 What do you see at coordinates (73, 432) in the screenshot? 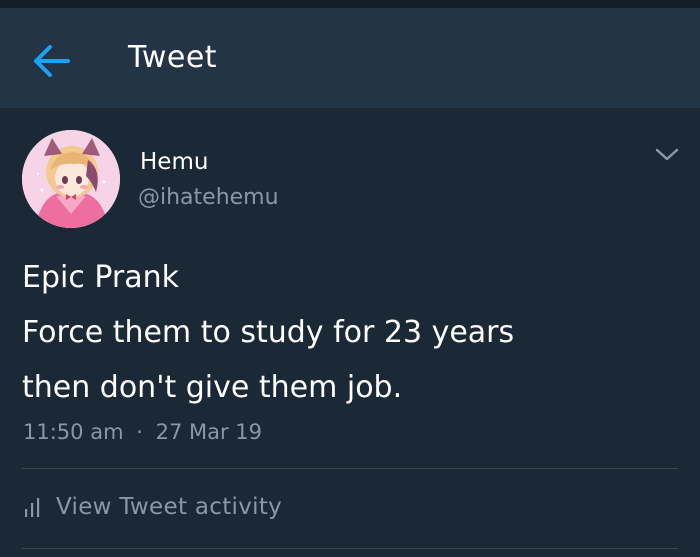
I see `tweet-time: 11:50 am` at bounding box center [73, 432].